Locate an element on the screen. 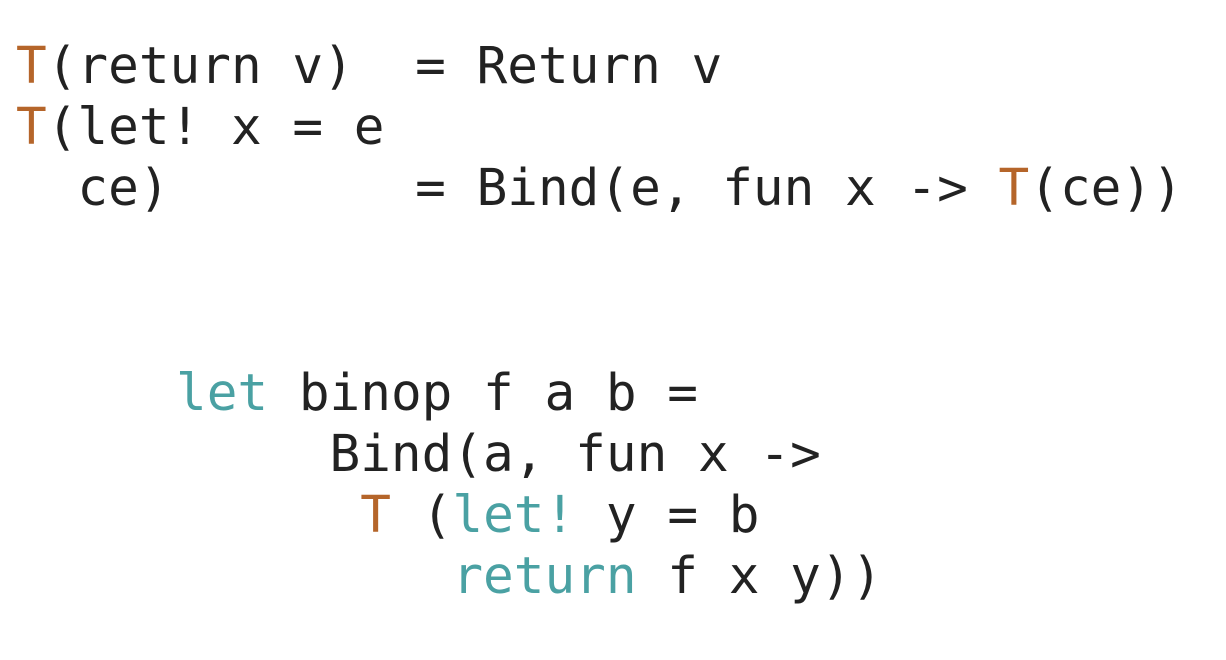  let-bang-keyword: let! is located at coordinates (514, 515).